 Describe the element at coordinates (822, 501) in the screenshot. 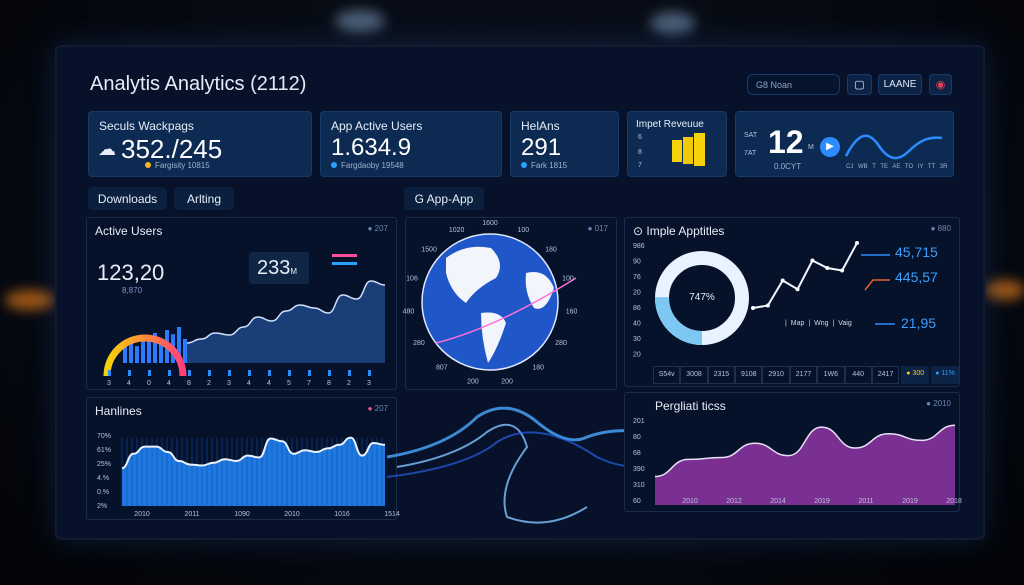

I see `x-tick-label: 2019` at that location.